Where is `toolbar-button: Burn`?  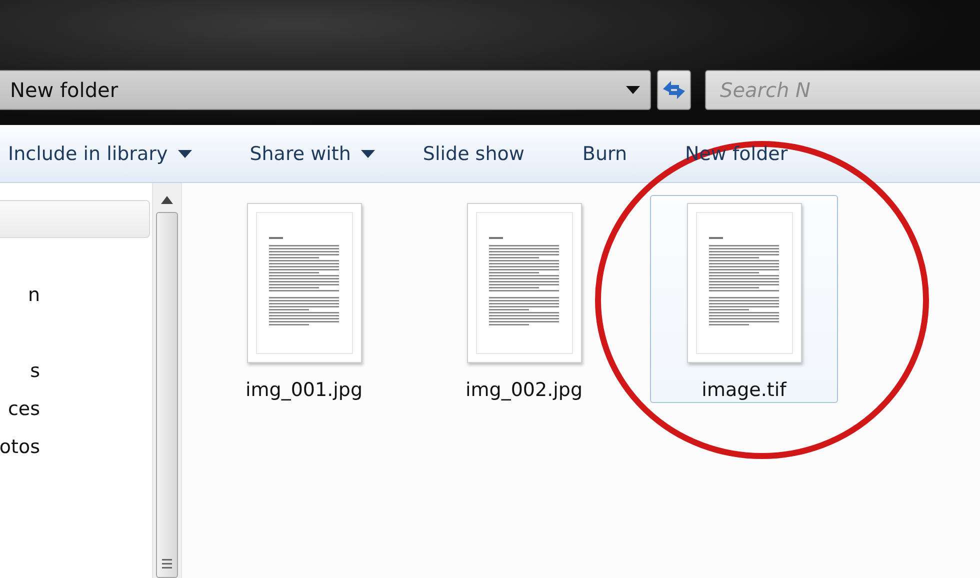 toolbar-button: Burn is located at coordinates (601, 154).